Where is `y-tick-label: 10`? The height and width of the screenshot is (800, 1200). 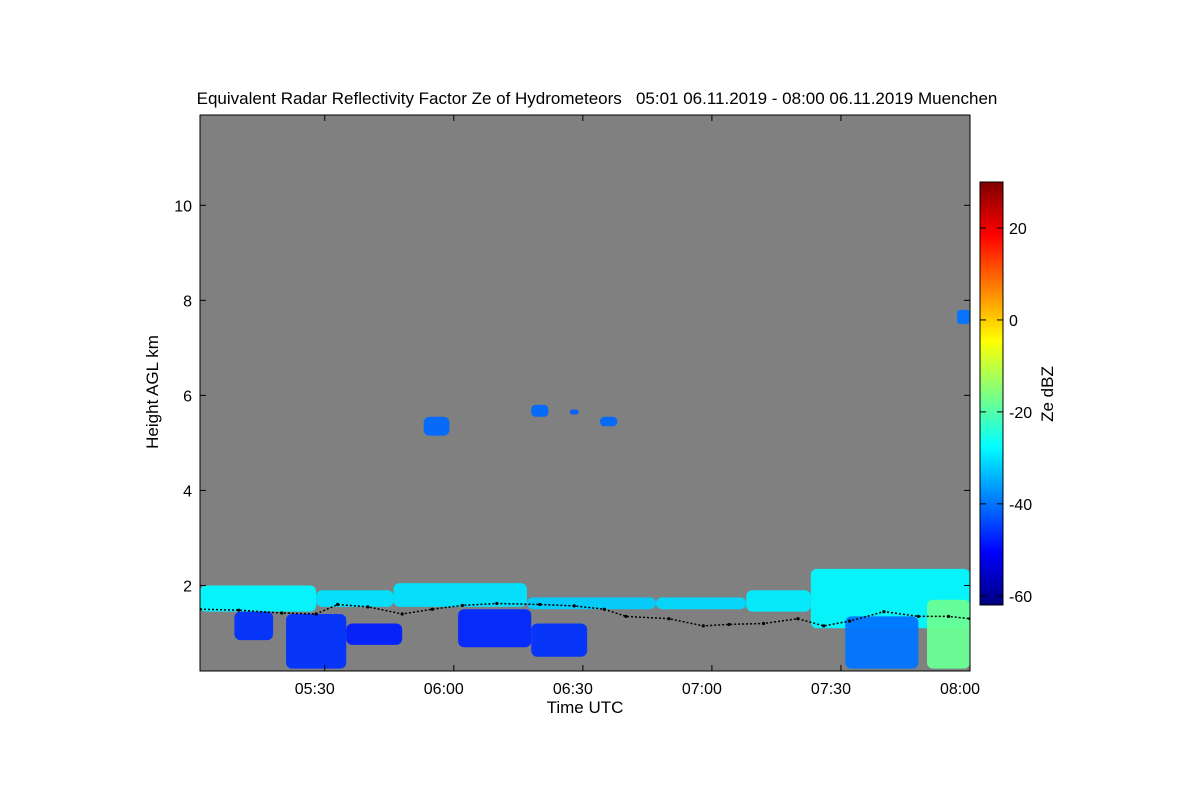 y-tick-label: 10 is located at coordinates (183, 206).